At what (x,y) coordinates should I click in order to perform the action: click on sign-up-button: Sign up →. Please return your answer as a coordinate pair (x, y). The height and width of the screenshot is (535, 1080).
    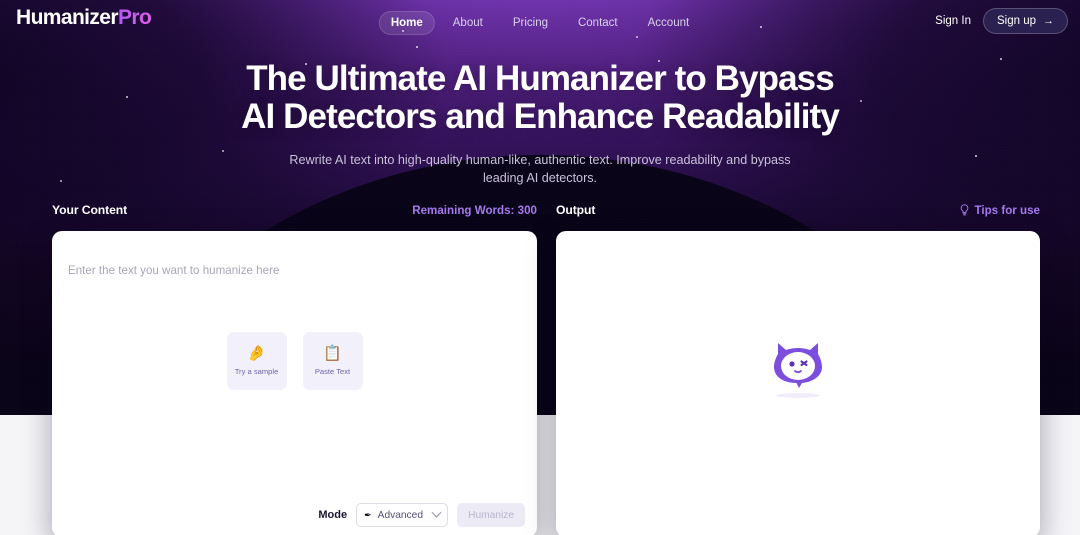
    Looking at the image, I should click on (1025, 21).